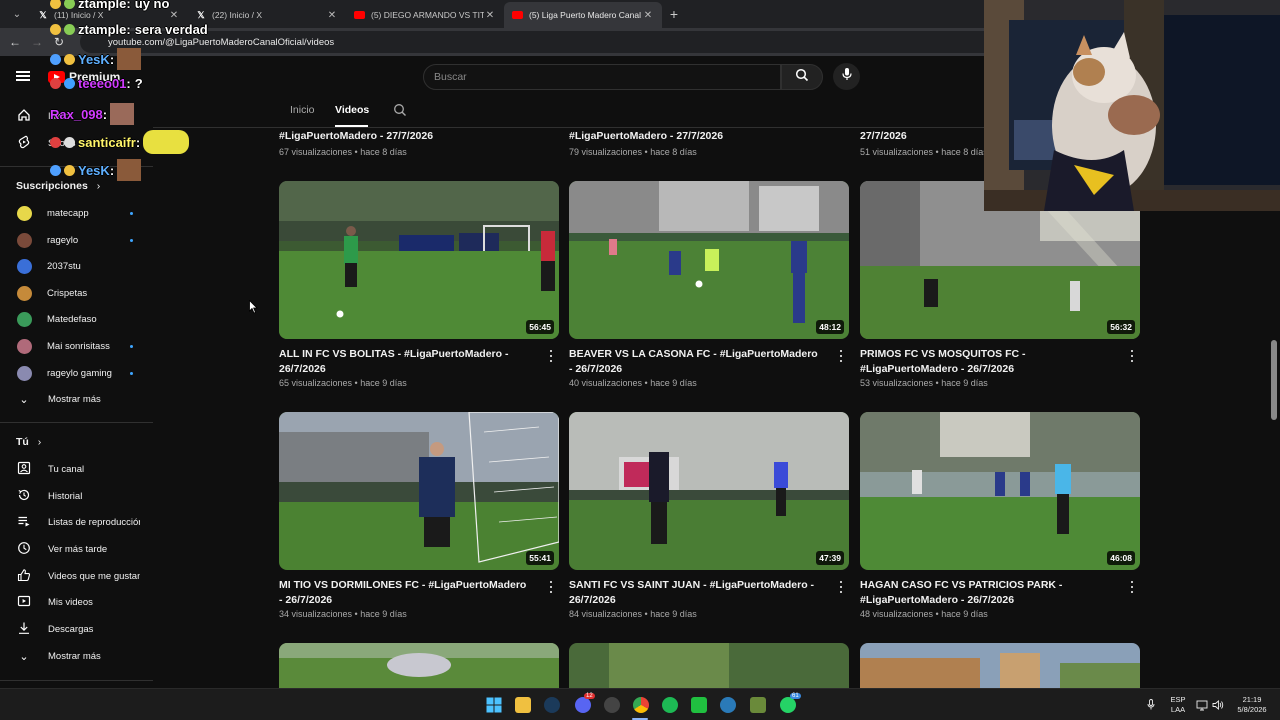 The image size is (1280, 720). Describe the element at coordinates (583, 705) in the screenshot. I see `discord-icon` at that location.